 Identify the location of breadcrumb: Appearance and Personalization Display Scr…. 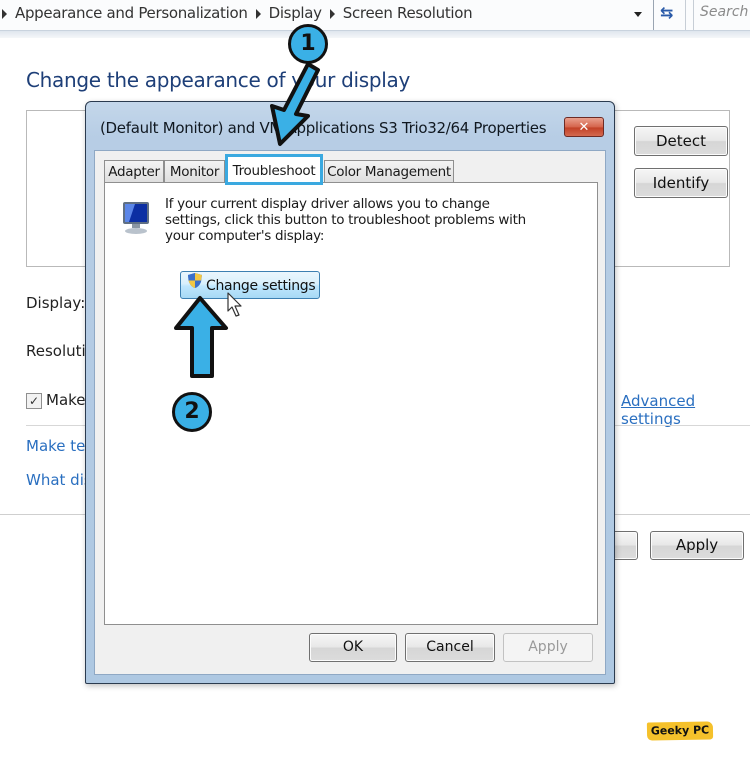
(236, 13).